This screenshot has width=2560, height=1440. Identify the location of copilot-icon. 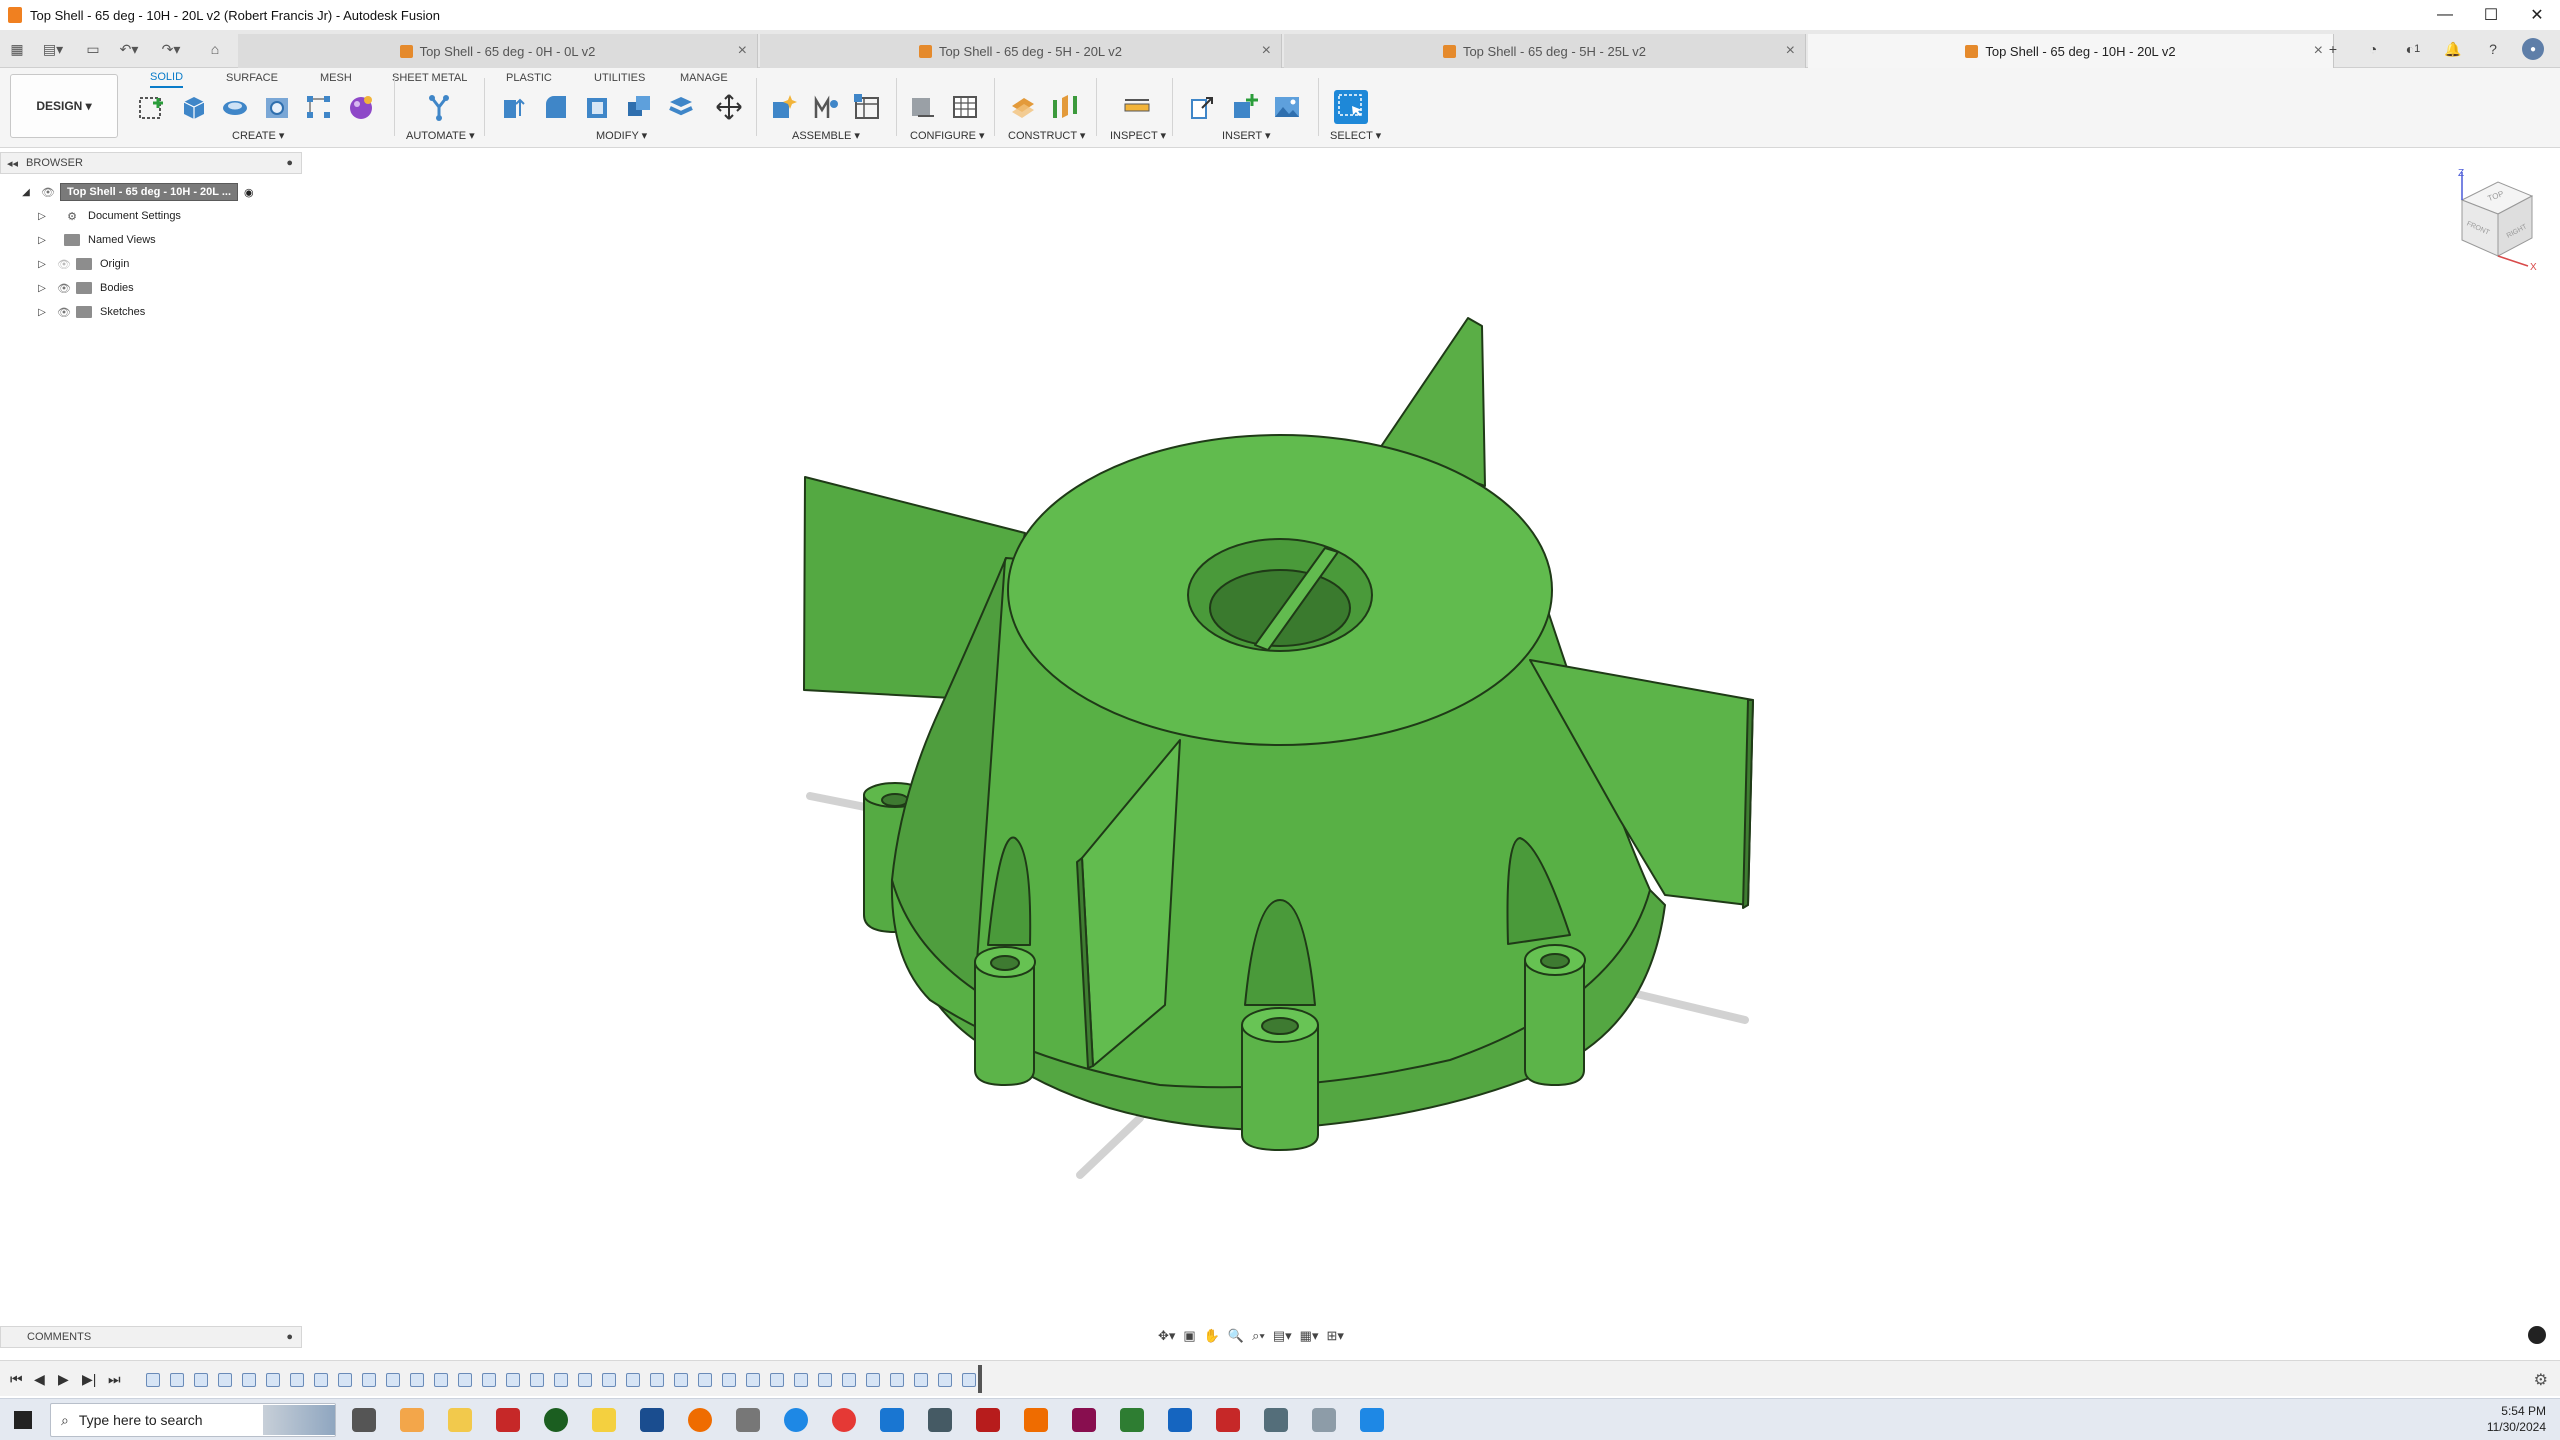
(412, 1420).